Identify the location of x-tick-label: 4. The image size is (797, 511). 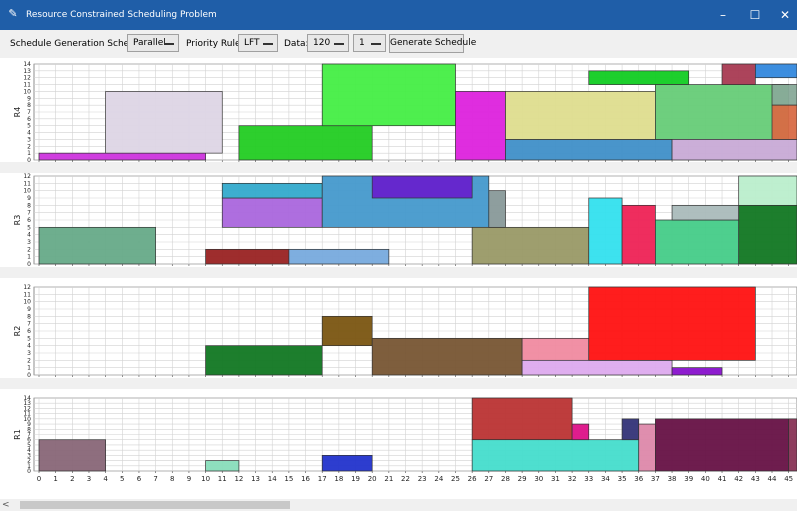
(105, 479).